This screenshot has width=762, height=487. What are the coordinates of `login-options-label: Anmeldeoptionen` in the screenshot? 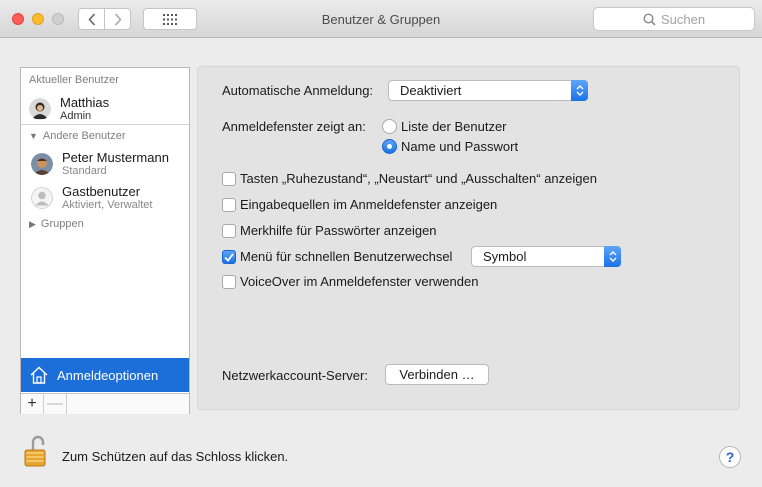 It's located at (108, 375).